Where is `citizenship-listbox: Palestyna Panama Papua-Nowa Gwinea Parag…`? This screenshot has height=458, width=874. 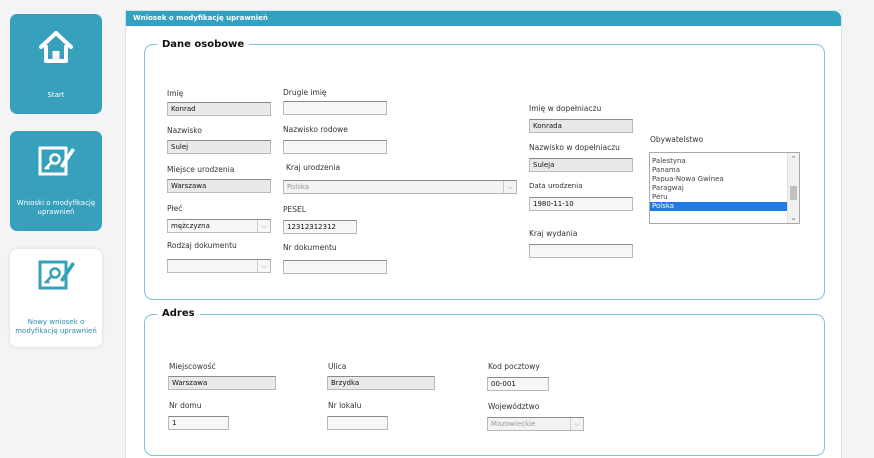
citizenship-listbox: Palestyna Panama Papua-Nowa Gwinea Parag… is located at coordinates (724, 188).